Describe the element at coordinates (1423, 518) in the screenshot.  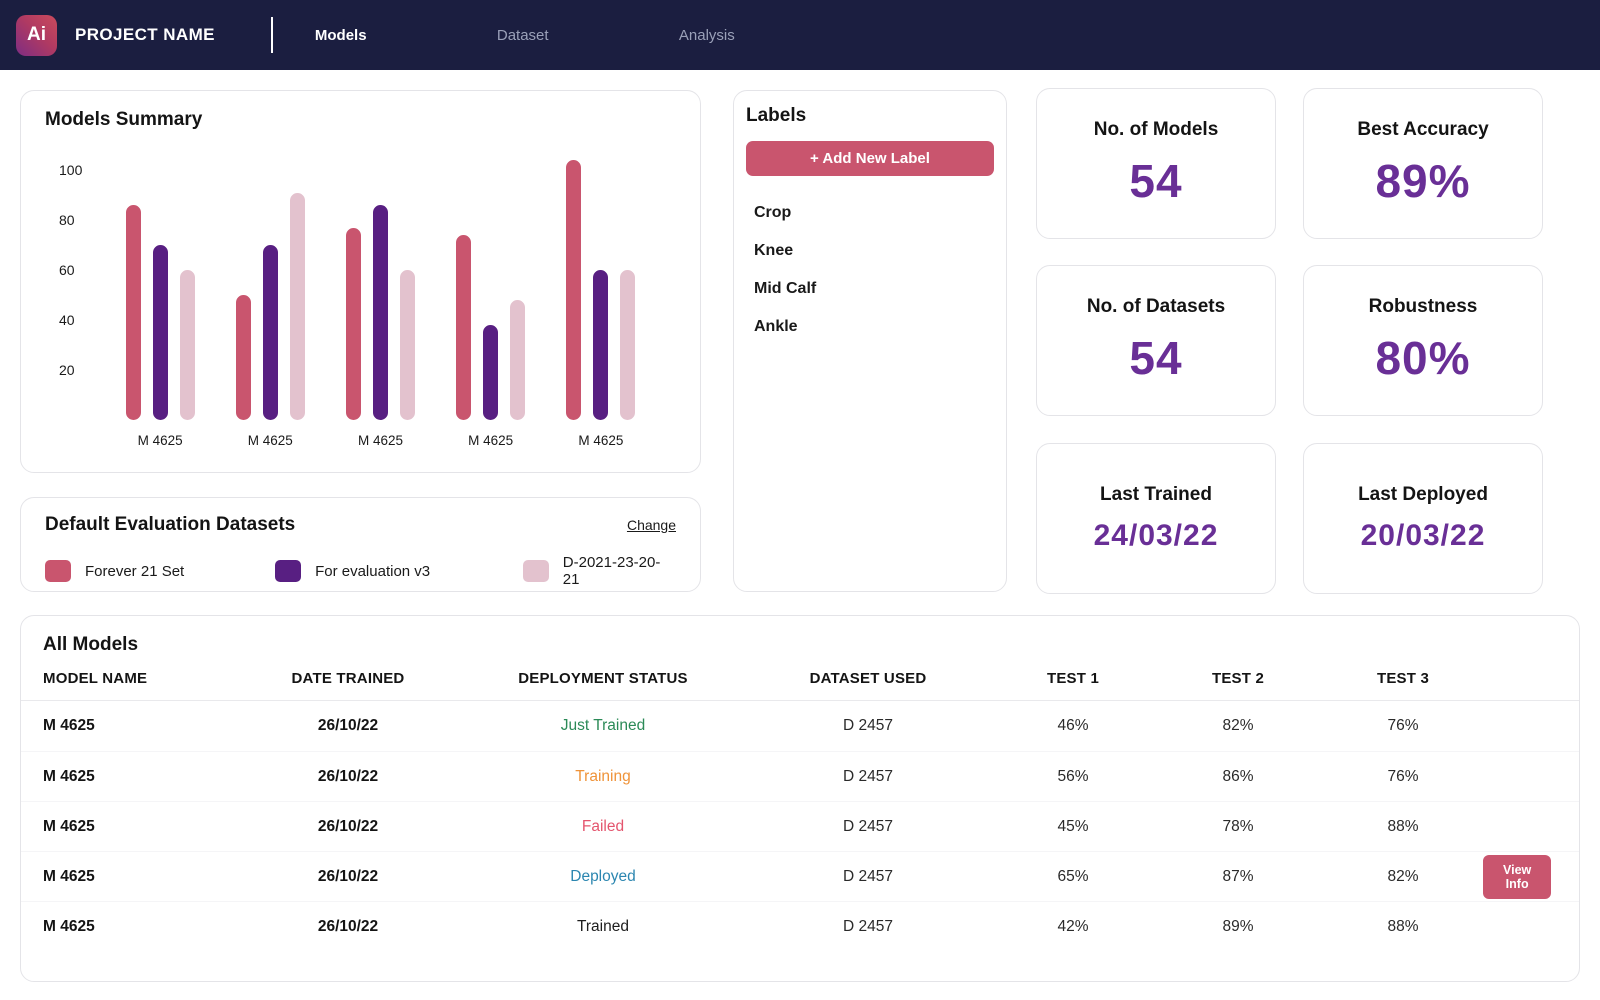
I see `stat-card-last-deployed: Last Deployed 20/03/22` at that location.